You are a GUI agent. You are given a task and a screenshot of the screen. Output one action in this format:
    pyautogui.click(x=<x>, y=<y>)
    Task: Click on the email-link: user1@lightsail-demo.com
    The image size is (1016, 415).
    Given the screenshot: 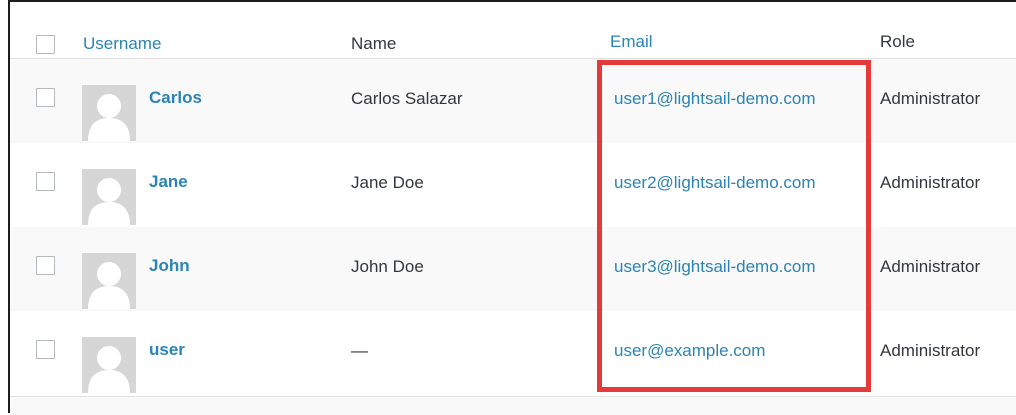 What is the action you would take?
    pyautogui.click(x=715, y=99)
    